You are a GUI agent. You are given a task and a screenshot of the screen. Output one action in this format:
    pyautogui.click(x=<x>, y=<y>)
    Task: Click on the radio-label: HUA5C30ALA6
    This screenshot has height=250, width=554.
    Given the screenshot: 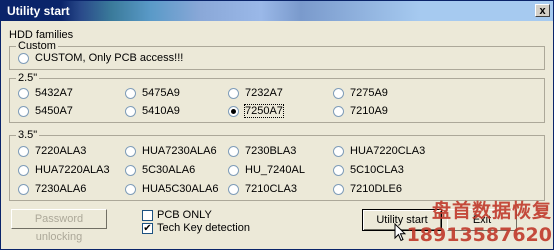 What is the action you would take?
    pyautogui.click(x=180, y=189)
    